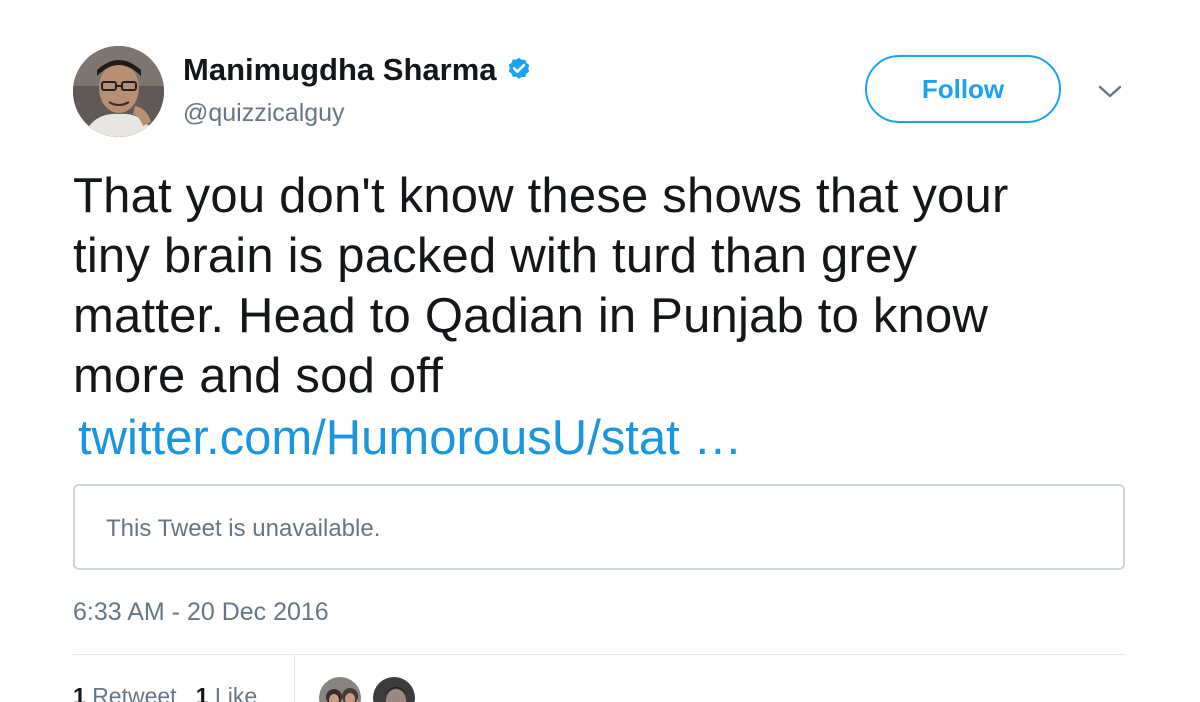 The image size is (1200, 702). Describe the element at coordinates (258, 376) in the screenshot. I see `tweet-text-line: more and sod off` at that location.